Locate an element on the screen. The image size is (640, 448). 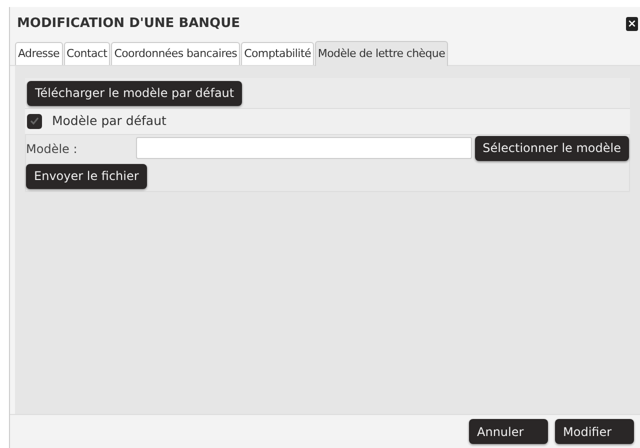
tab: Contact is located at coordinates (87, 53).